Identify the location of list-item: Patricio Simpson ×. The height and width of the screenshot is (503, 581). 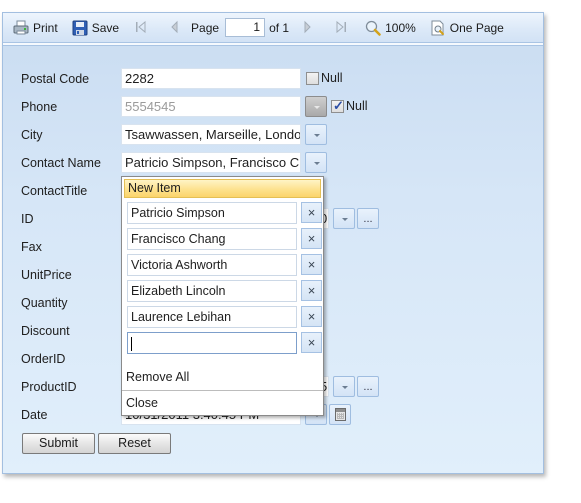
(224, 213).